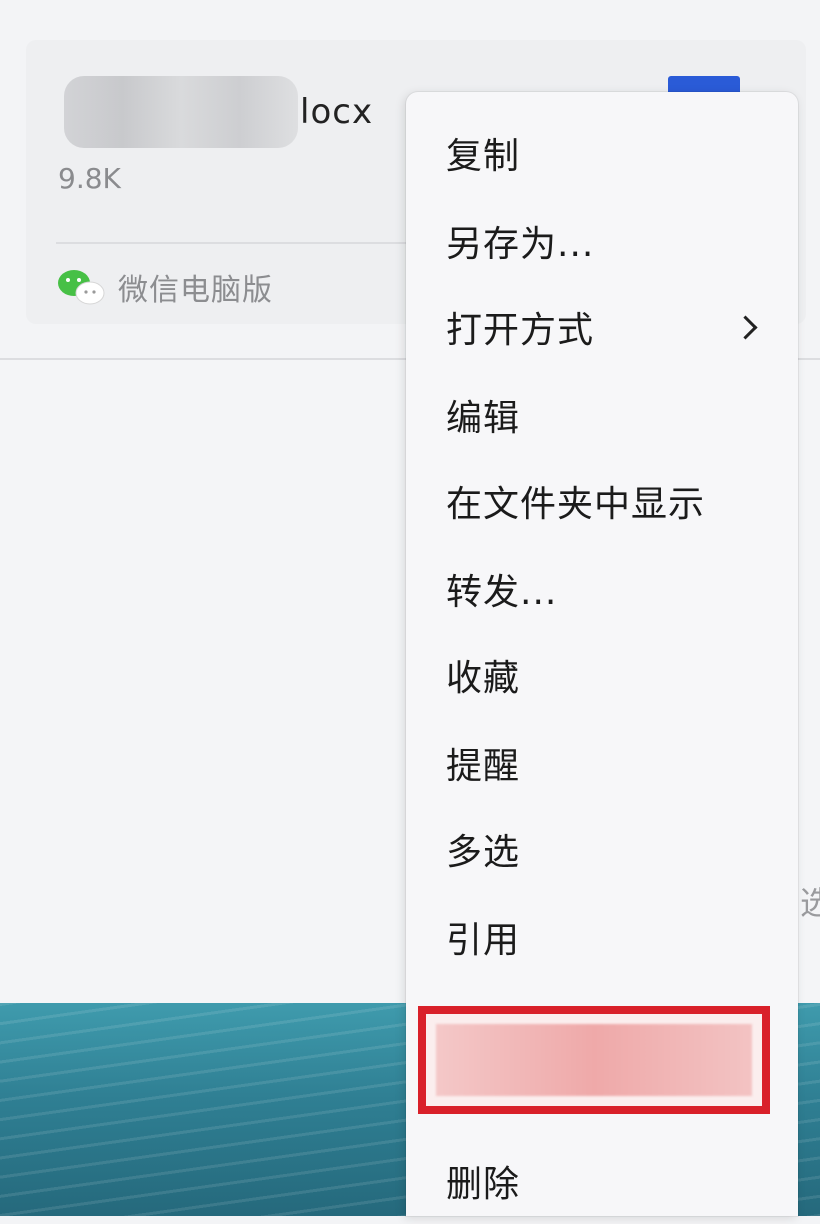 This screenshot has width=820, height=1224. What do you see at coordinates (602, 1181) in the screenshot?
I see `menu-item-delete: 删除` at bounding box center [602, 1181].